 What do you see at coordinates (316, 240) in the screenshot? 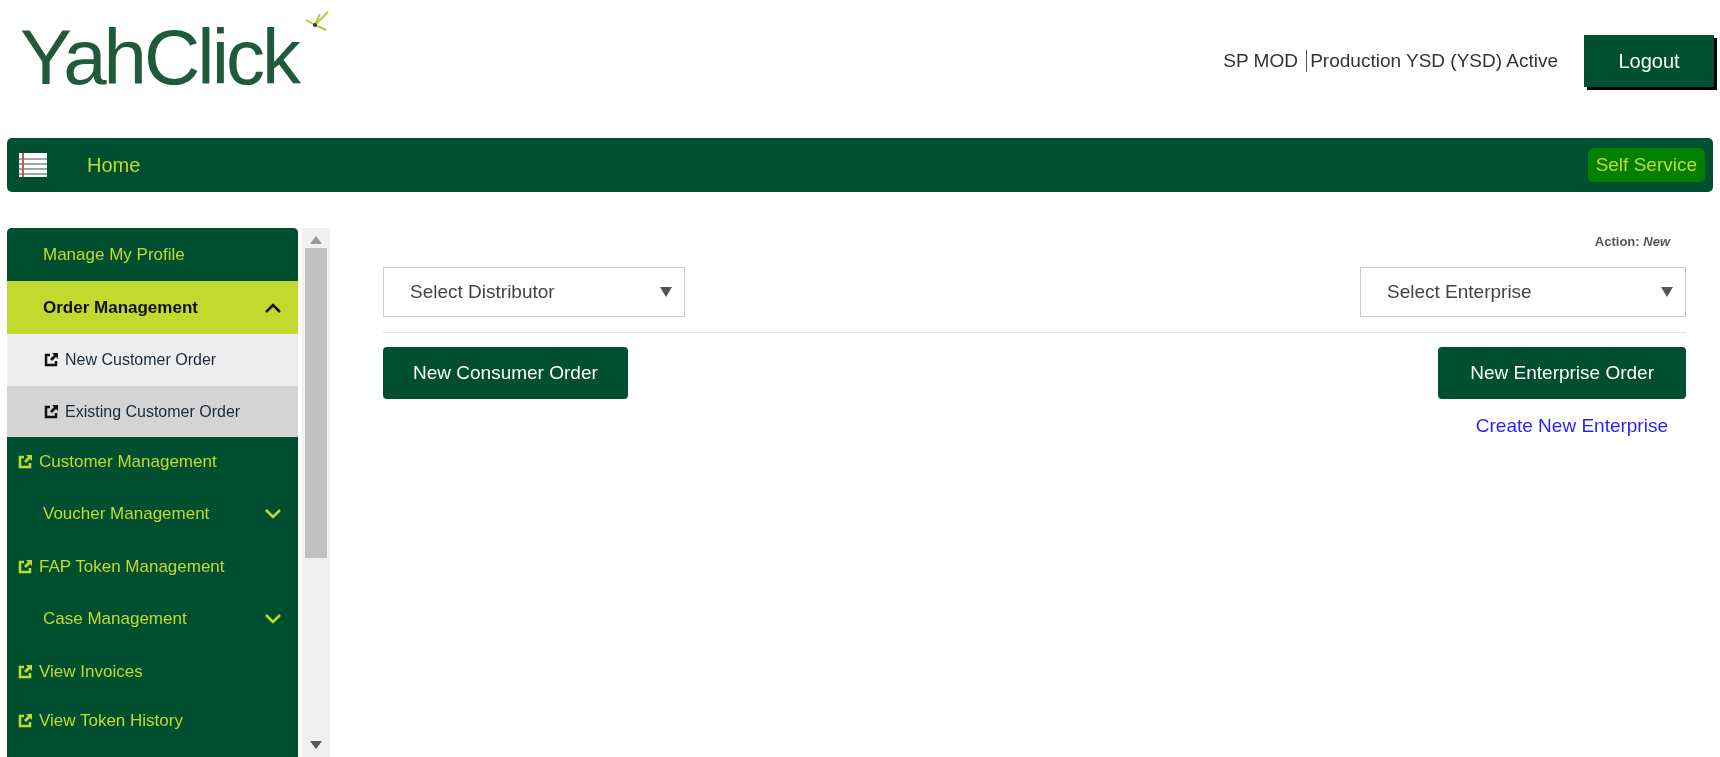
I see `scroll-up-icon` at bounding box center [316, 240].